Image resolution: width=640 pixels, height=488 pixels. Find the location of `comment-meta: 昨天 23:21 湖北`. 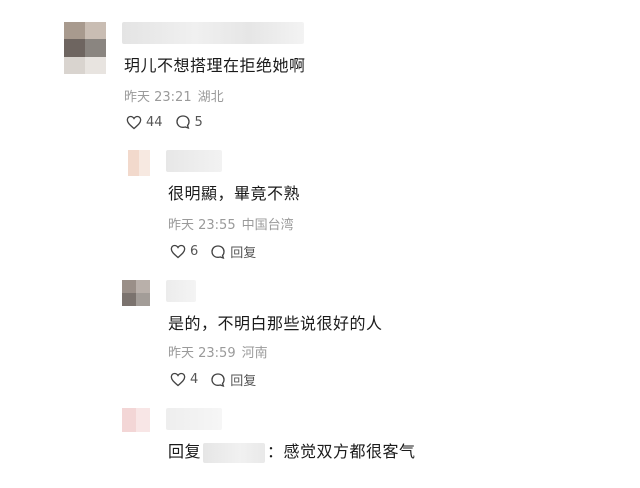

comment-meta: 昨天 23:21 湖北 is located at coordinates (177, 95).